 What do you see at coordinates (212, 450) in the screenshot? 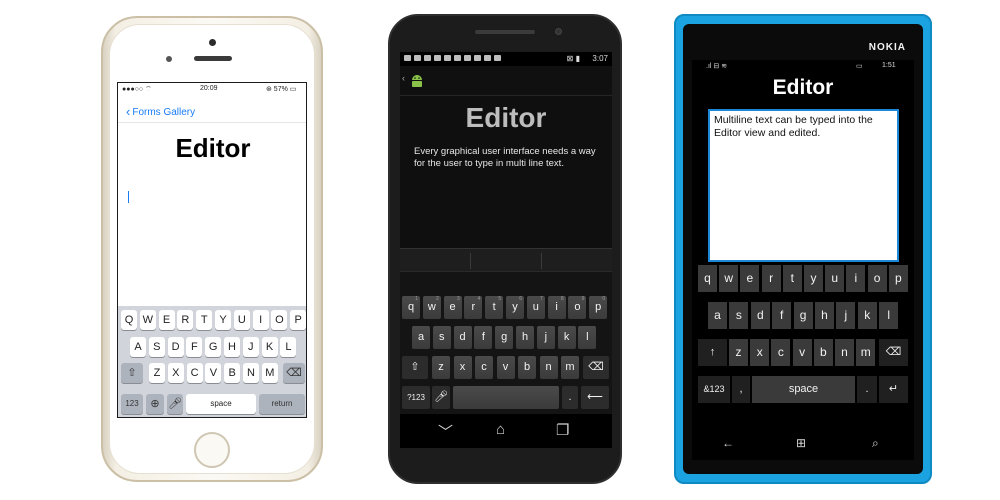
I see `home-button` at bounding box center [212, 450].